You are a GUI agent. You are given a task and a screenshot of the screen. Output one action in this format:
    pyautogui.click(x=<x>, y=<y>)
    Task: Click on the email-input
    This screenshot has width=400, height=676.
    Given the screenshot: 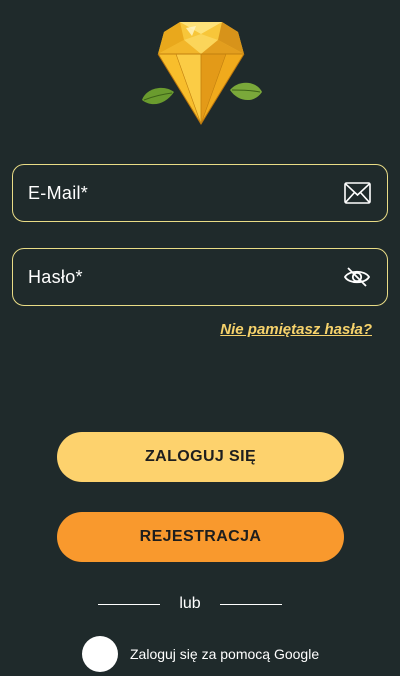 What is the action you would take?
    pyautogui.click(x=178, y=193)
    